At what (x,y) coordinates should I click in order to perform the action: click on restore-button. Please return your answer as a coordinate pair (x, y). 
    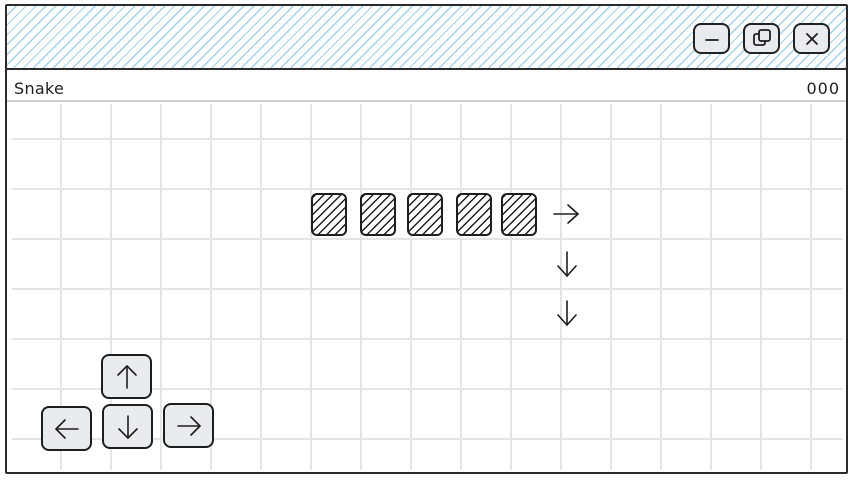
    Looking at the image, I should click on (761, 38).